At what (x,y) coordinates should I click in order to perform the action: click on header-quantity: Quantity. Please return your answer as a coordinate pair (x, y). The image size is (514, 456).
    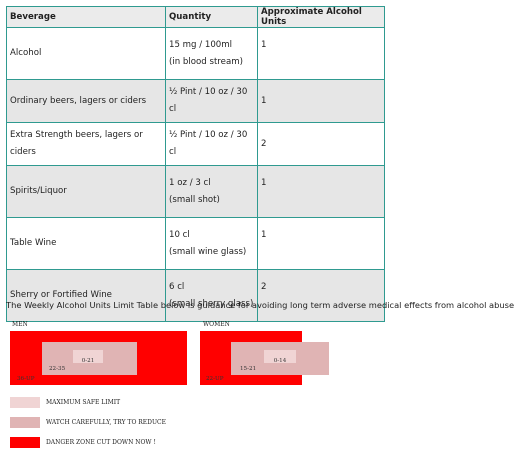
    Looking at the image, I should click on (211, 17).